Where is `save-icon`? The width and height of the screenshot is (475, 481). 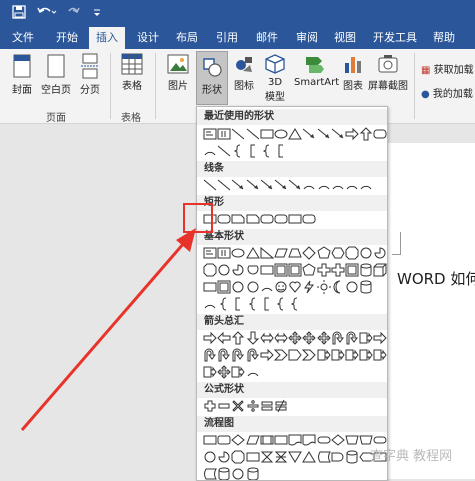
save-icon is located at coordinates (19, 14).